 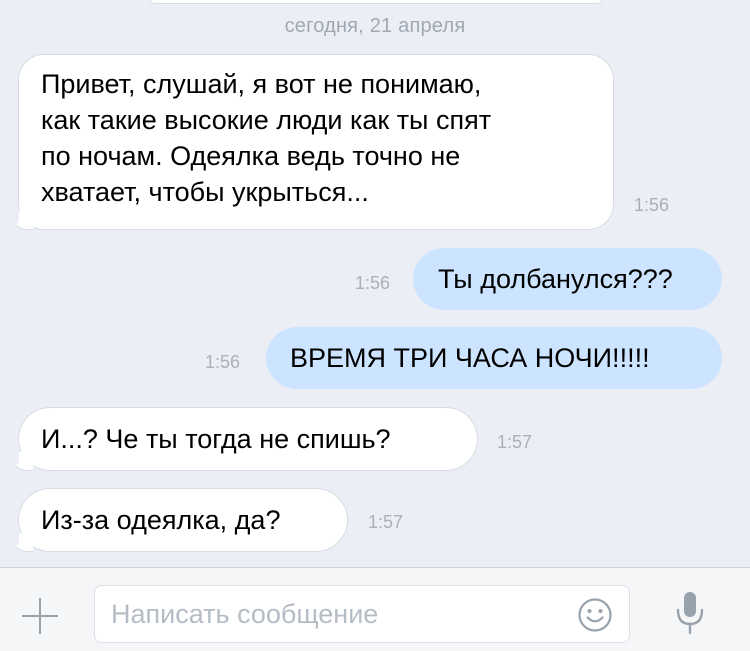 I want to click on message-text: Ты долбанулся???, so click(x=555, y=279).